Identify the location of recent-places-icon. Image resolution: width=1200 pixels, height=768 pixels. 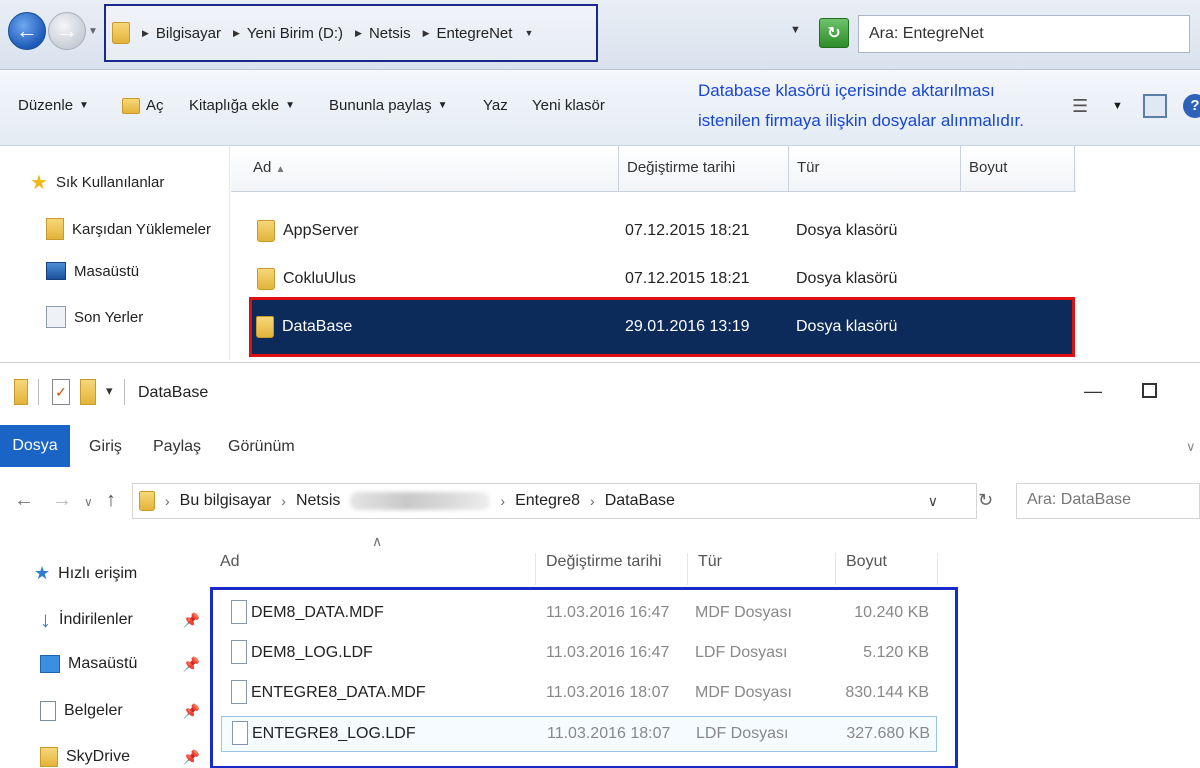
(56, 317).